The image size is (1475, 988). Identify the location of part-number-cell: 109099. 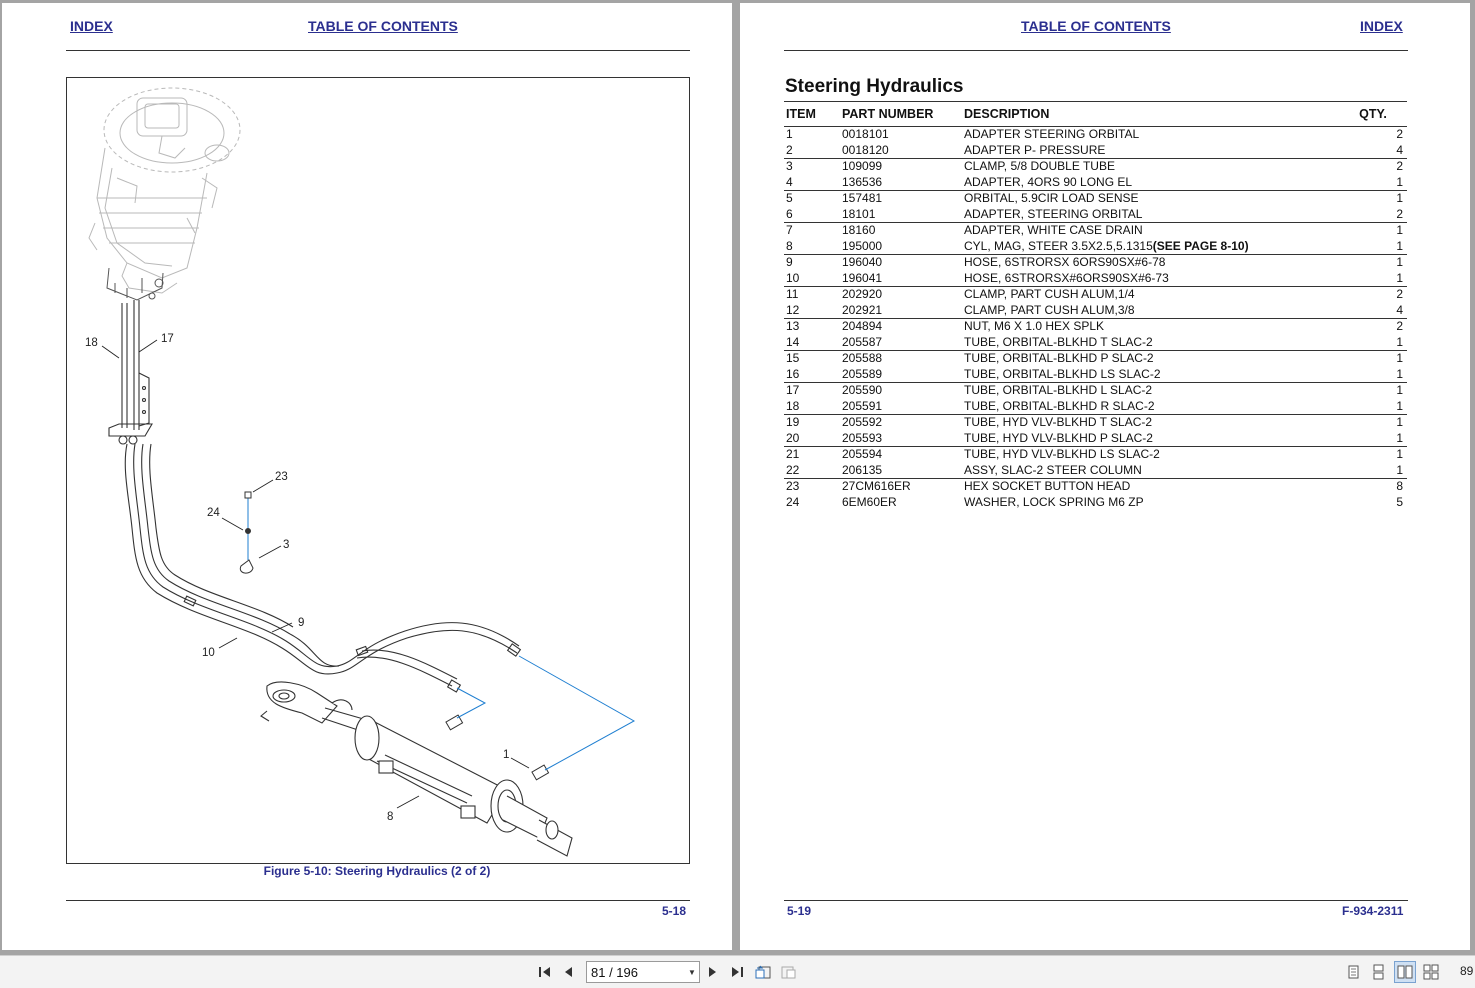
(901, 166).